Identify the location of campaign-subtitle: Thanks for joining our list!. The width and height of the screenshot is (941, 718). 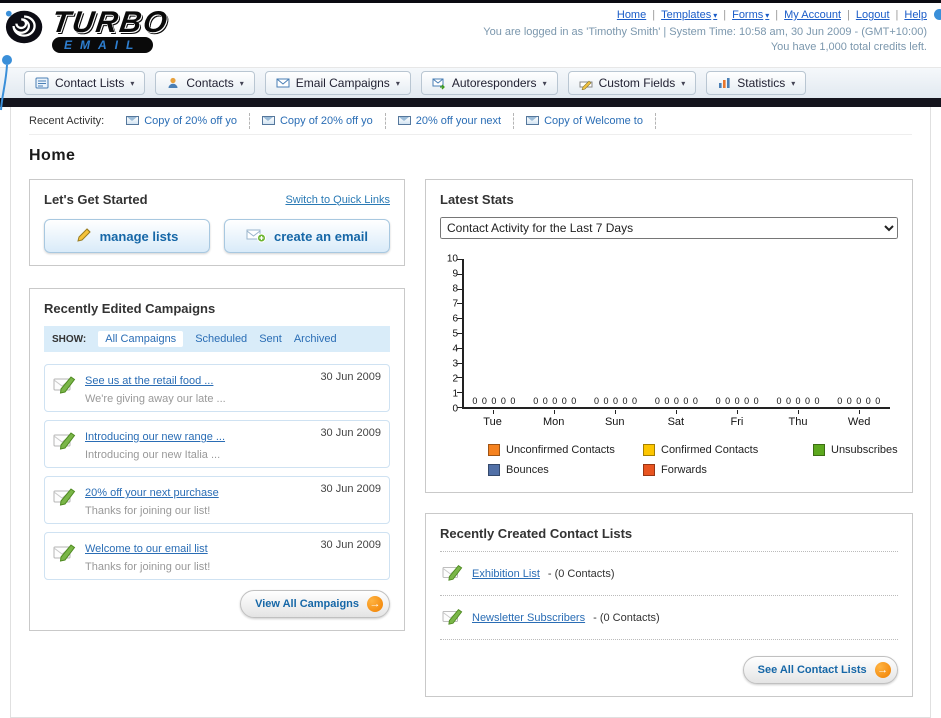
(148, 567).